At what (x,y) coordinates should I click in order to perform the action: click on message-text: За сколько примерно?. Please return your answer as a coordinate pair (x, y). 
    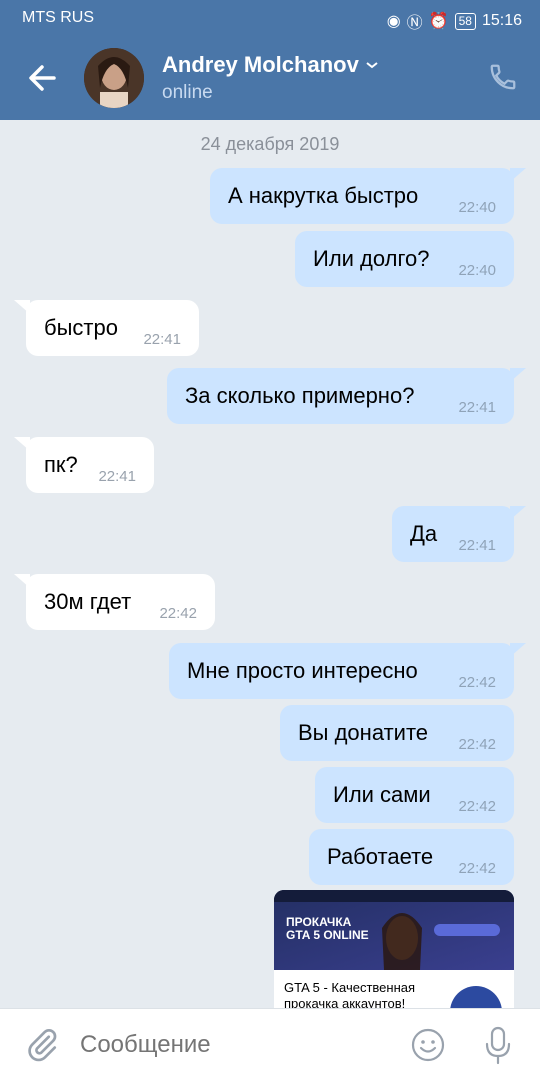
    Looking at the image, I should click on (300, 395).